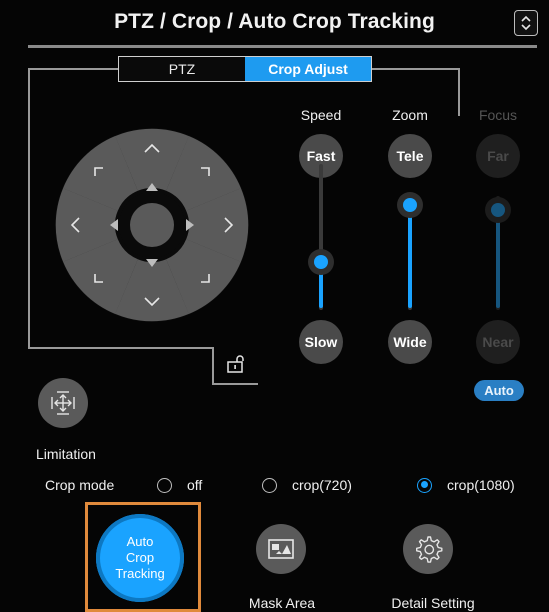  What do you see at coordinates (274, 21) in the screenshot?
I see `panel-title: PTZ / Crop / Auto Crop Tracking` at bounding box center [274, 21].